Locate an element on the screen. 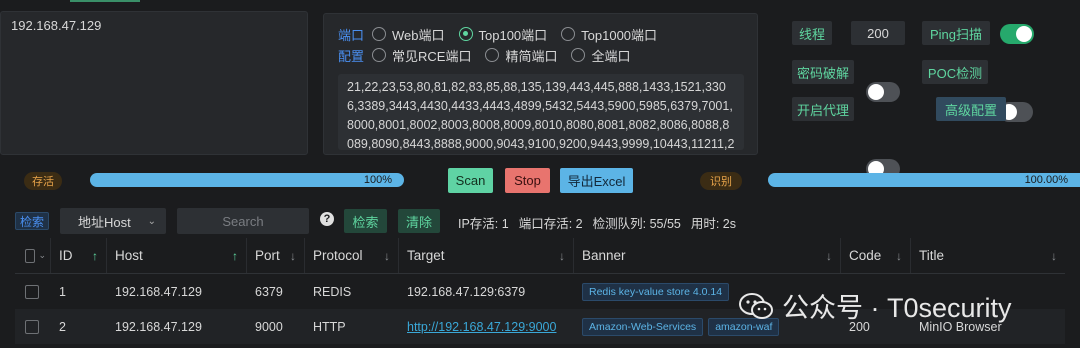 This screenshot has height=348, width=1080. banner-tag: Redis key-value store 4.0.14 is located at coordinates (656, 291).